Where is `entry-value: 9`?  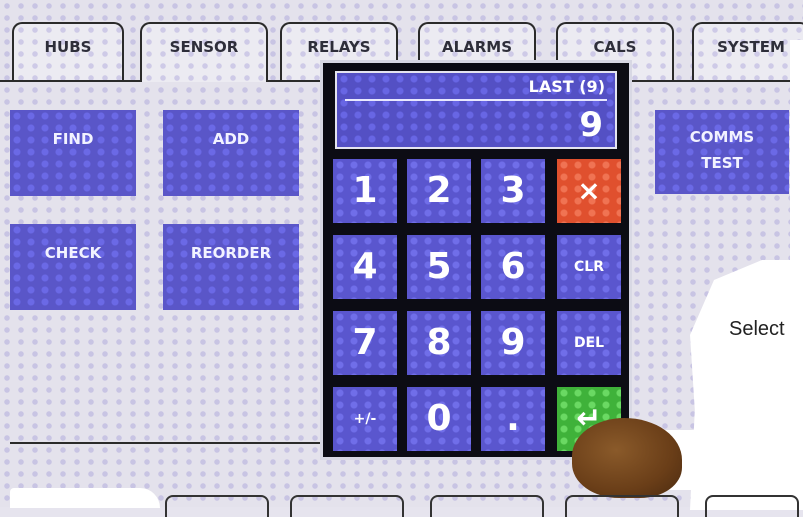
entry-value: 9 is located at coordinates (591, 125).